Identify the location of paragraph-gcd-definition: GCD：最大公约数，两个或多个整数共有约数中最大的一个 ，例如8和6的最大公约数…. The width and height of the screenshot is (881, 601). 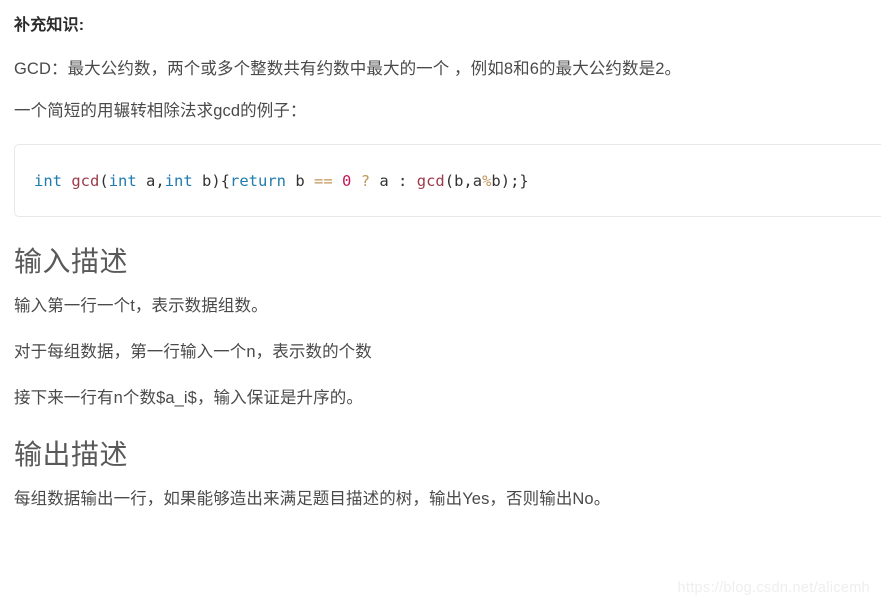
(348, 69).